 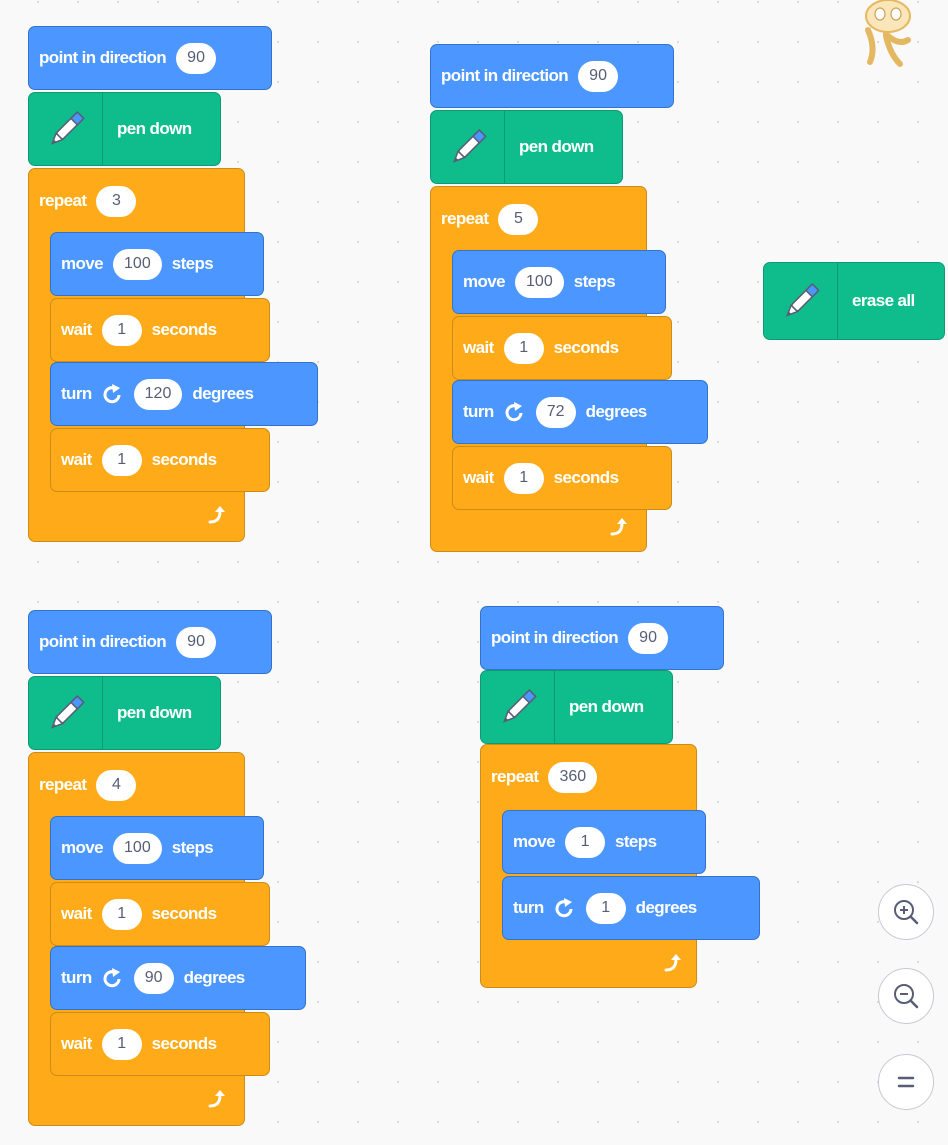 I want to click on repeat-count-input: 4, so click(x=116, y=785).